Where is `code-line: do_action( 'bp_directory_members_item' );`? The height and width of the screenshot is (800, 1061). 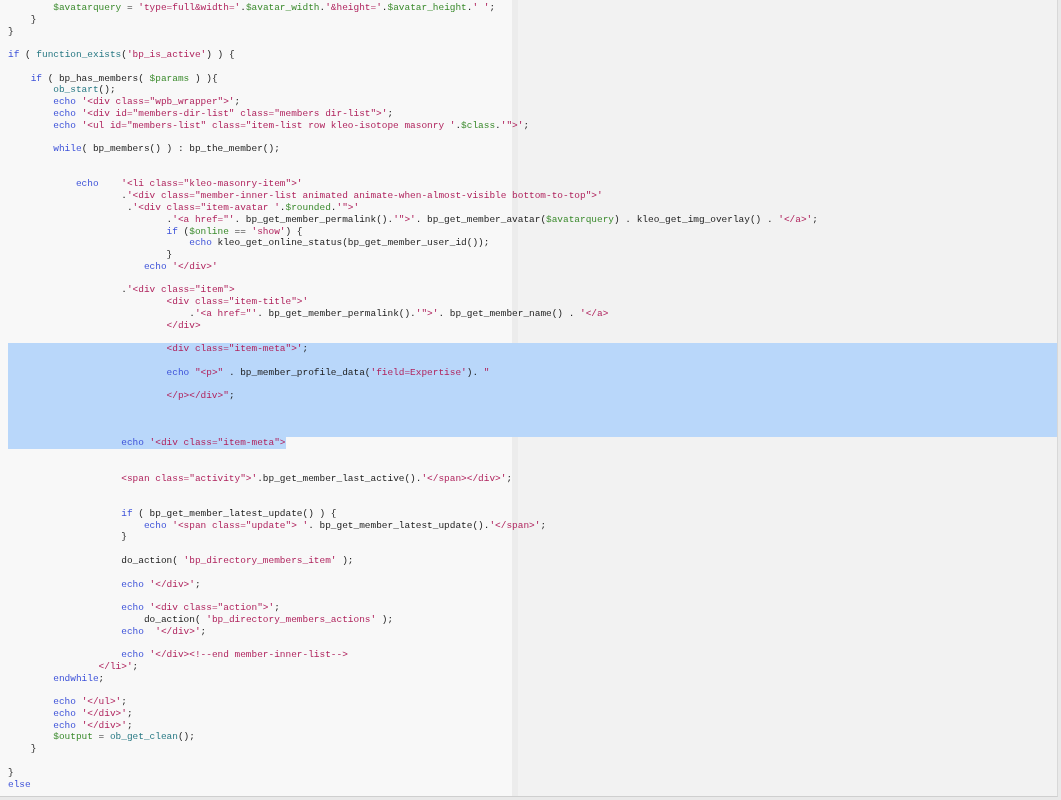 code-line: do_action( 'bp_directory_members_item' ); is located at coordinates (237, 561).